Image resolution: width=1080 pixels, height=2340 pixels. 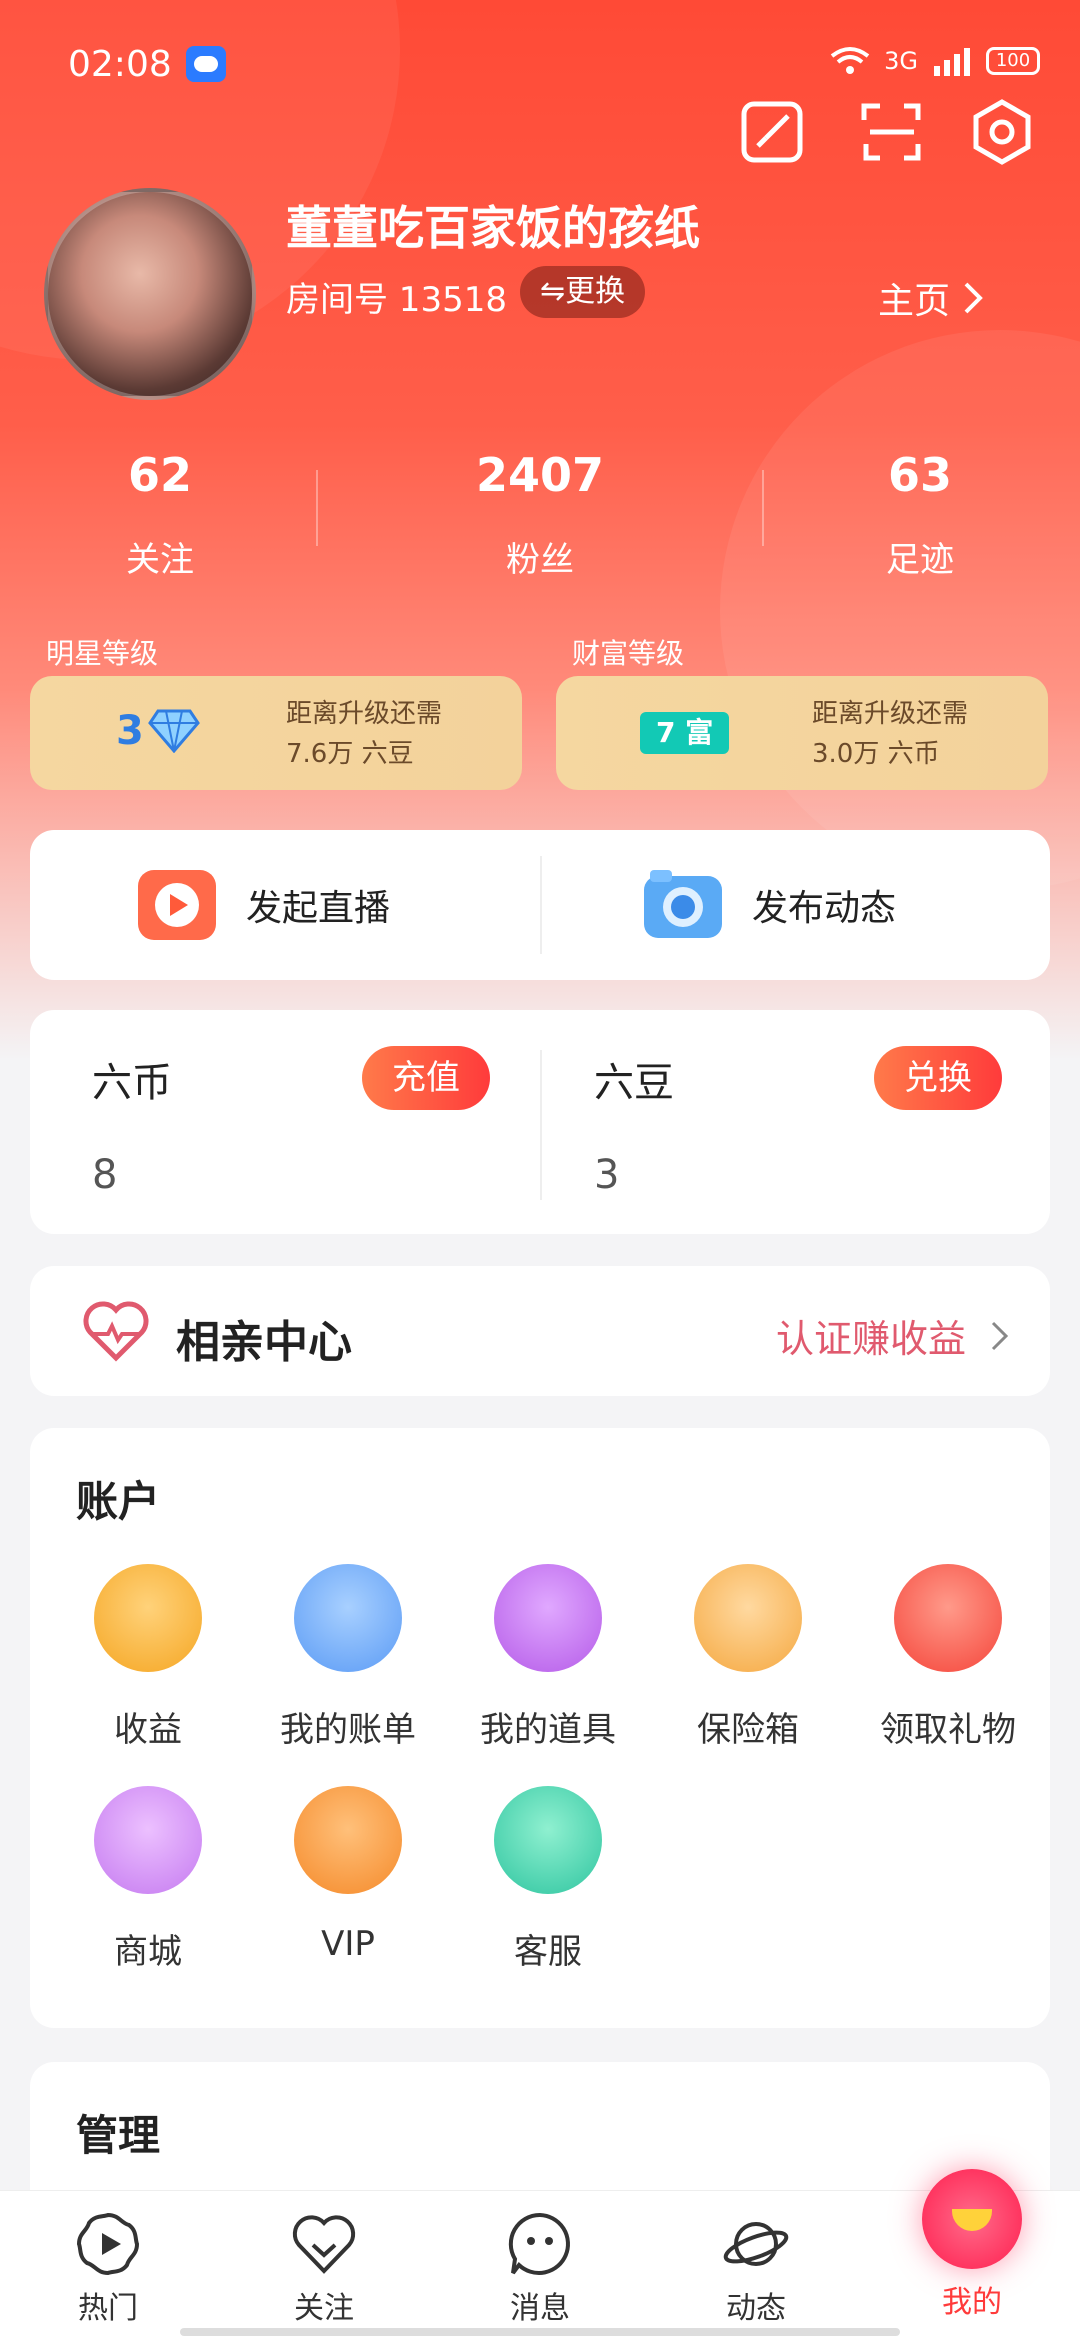 I want to click on wealth-level-card: 7 富 距离升级还需 3.0万 六币, so click(x=802, y=733).